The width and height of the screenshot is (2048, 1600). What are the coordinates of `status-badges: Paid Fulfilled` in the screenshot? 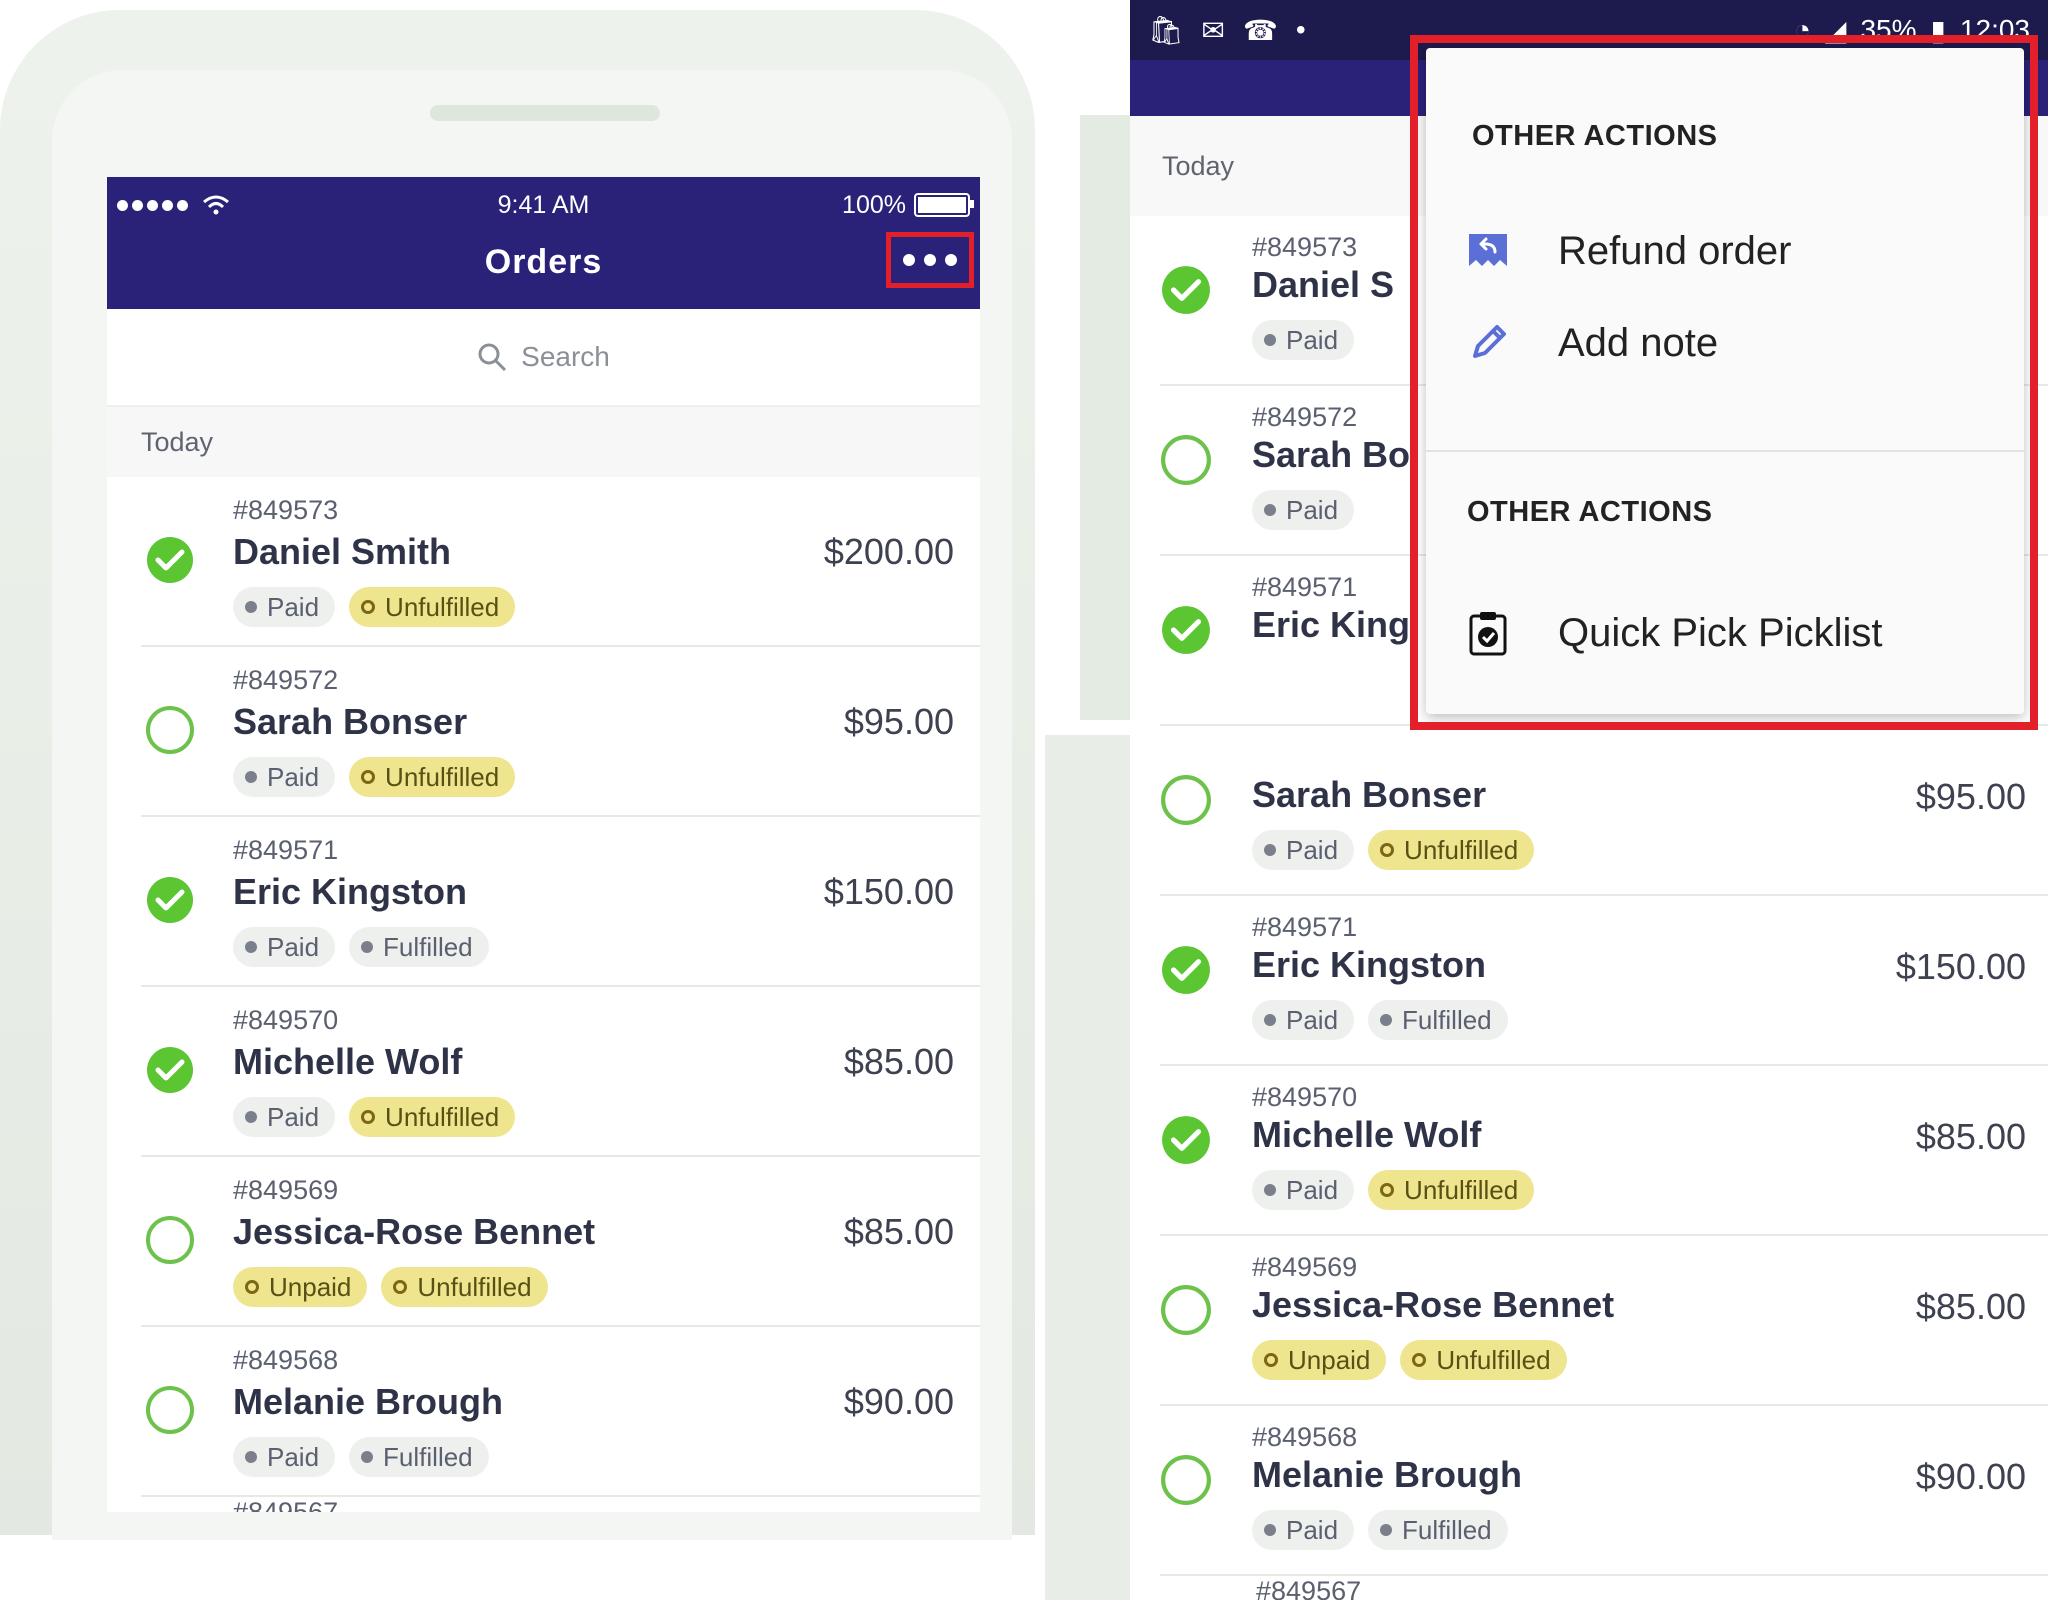 It's located at (1380, 1020).